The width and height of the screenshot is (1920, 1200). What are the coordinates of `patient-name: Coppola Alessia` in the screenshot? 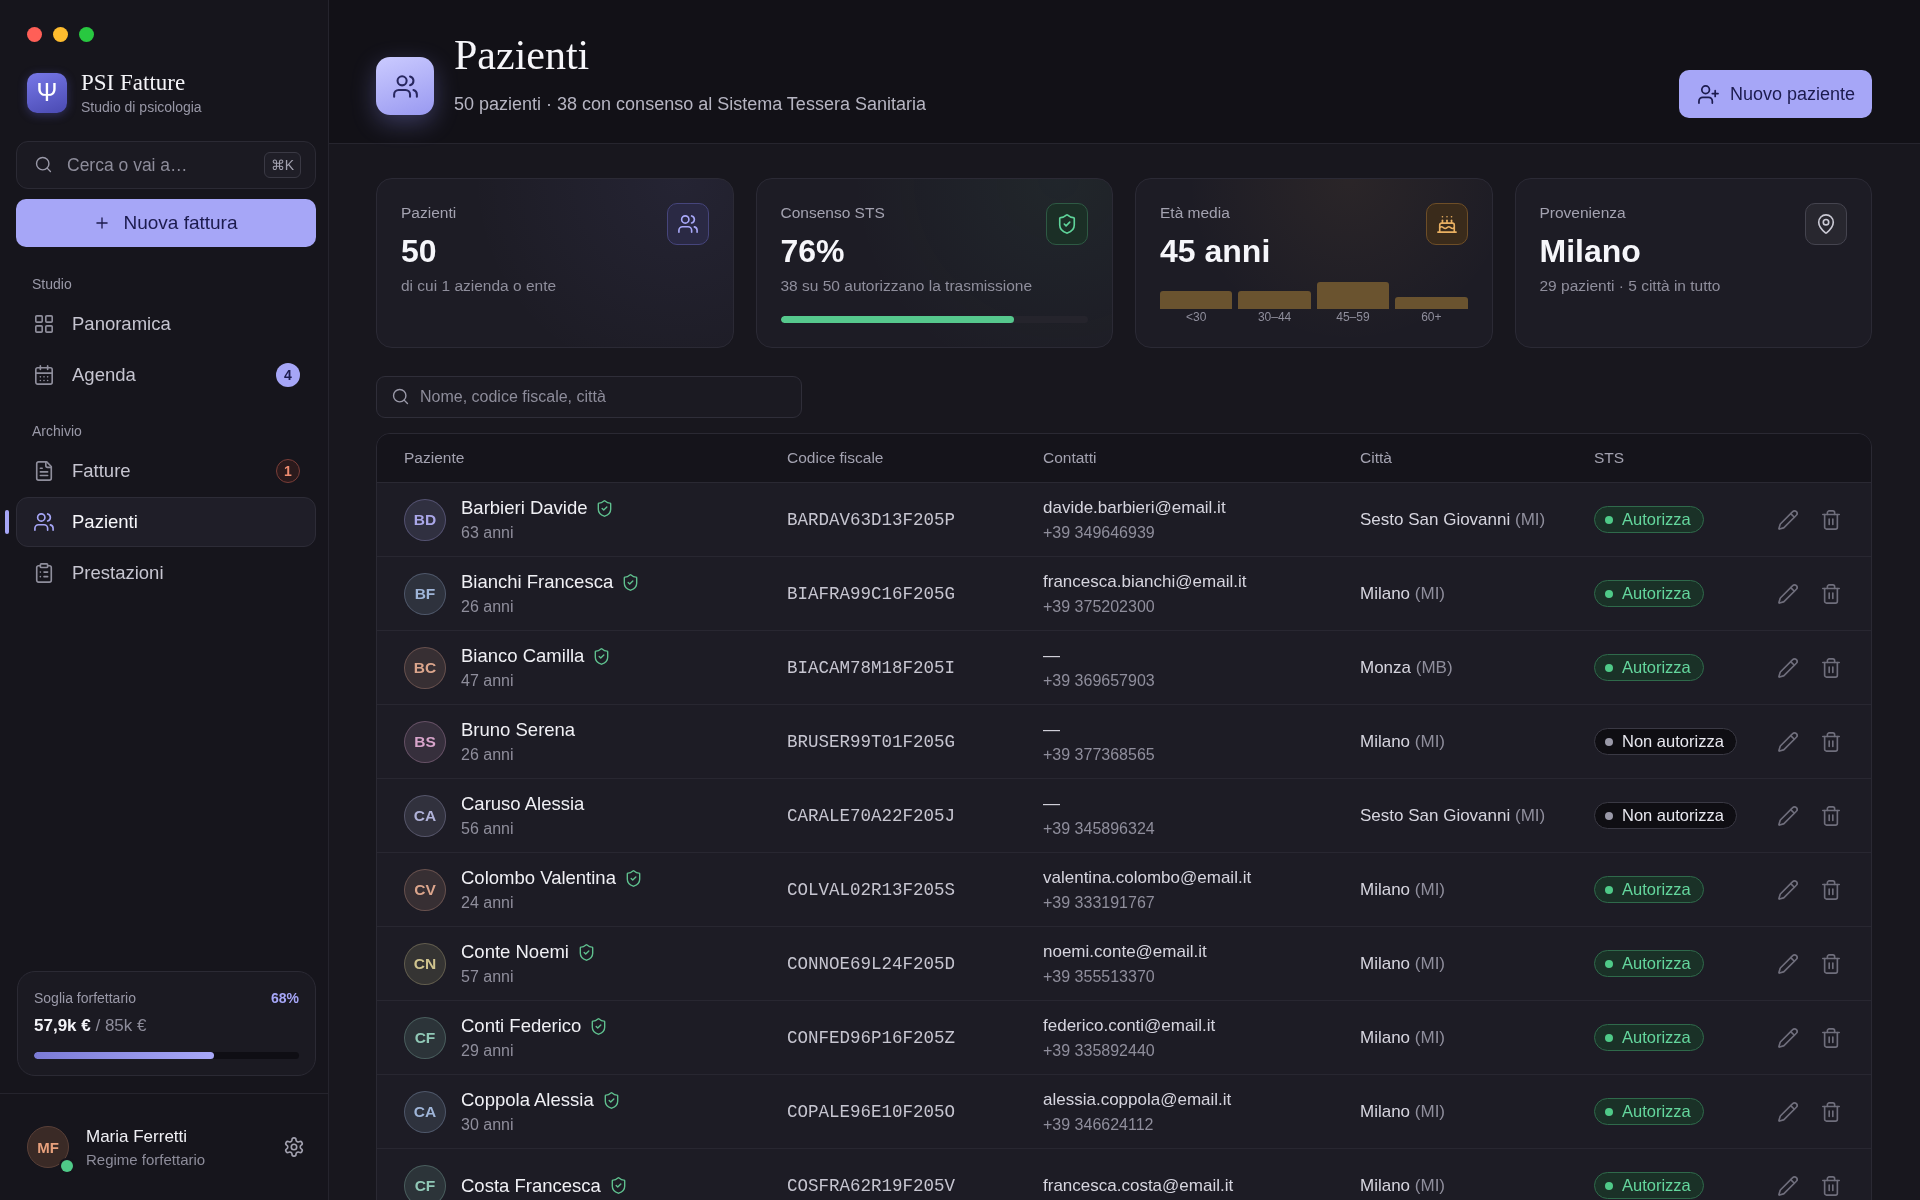 It's located at (527, 1100).